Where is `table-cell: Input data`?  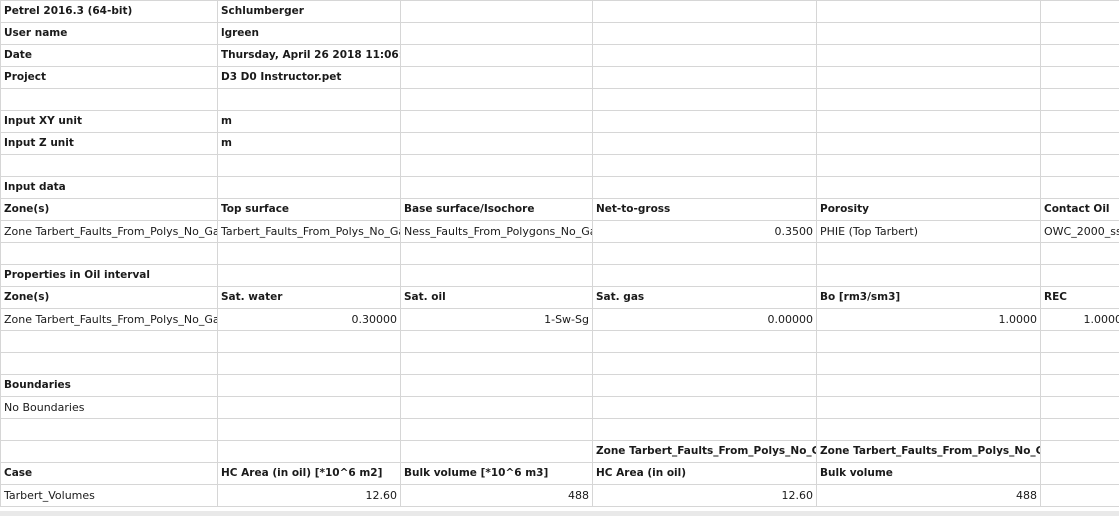
table-cell: Input data is located at coordinates (109, 187).